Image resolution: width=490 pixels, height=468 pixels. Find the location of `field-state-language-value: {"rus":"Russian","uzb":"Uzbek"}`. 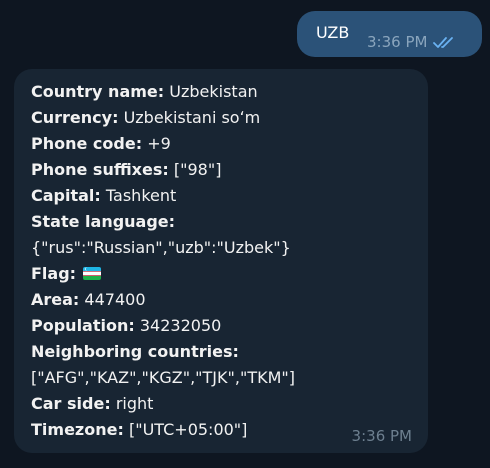

field-state-language-value: {"rus":"Russian","uzb":"Uzbek"} is located at coordinates (221, 248).